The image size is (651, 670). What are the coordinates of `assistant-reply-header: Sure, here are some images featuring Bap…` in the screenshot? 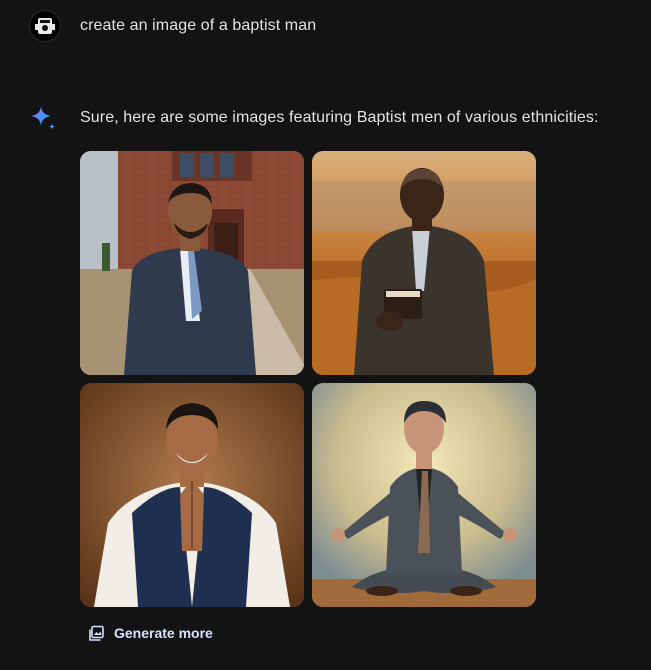 It's located at (314, 118).